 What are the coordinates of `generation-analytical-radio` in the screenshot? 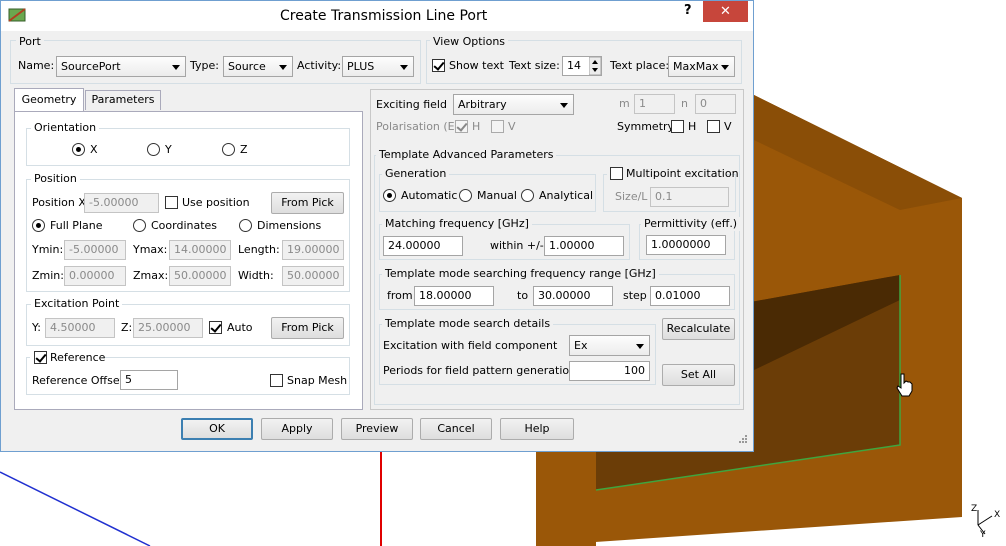 It's located at (527, 195).